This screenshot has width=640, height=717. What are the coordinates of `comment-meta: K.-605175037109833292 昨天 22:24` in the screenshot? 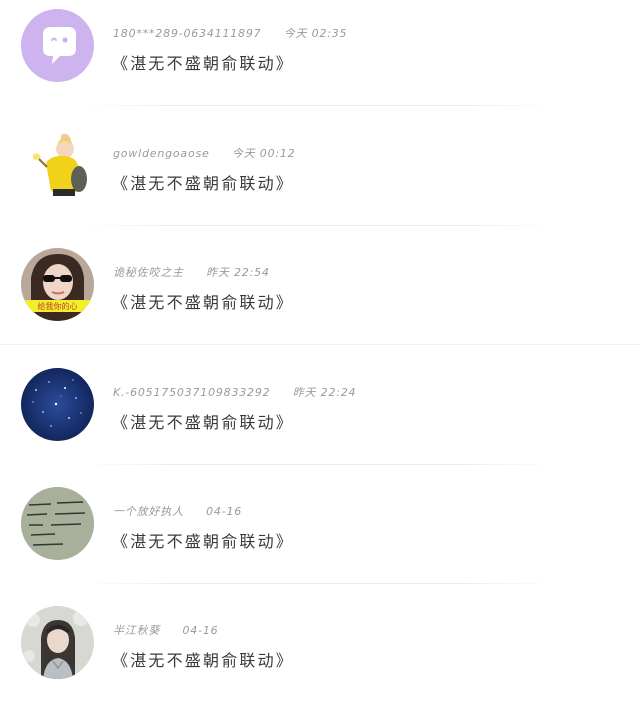 It's located at (234, 392).